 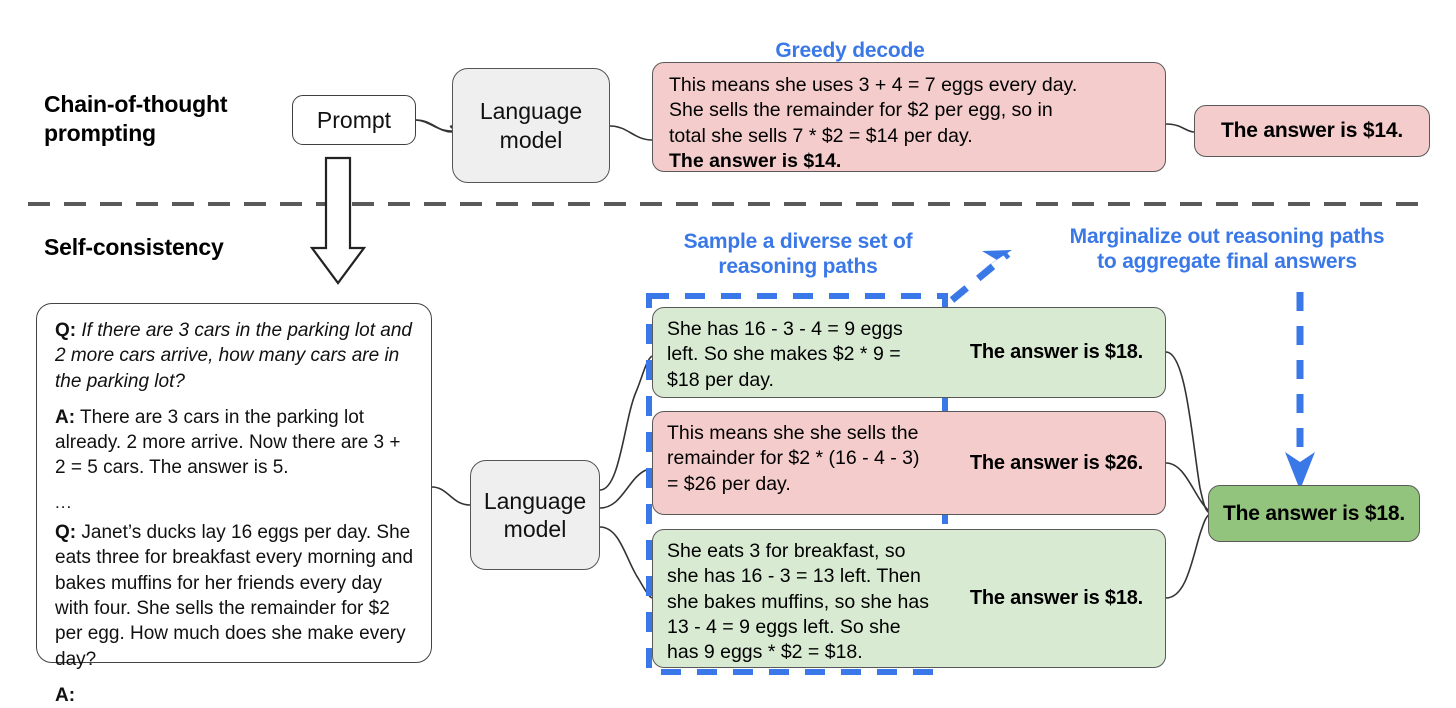 I want to click on final-answer-box: The answer is $18., so click(x=1314, y=513).